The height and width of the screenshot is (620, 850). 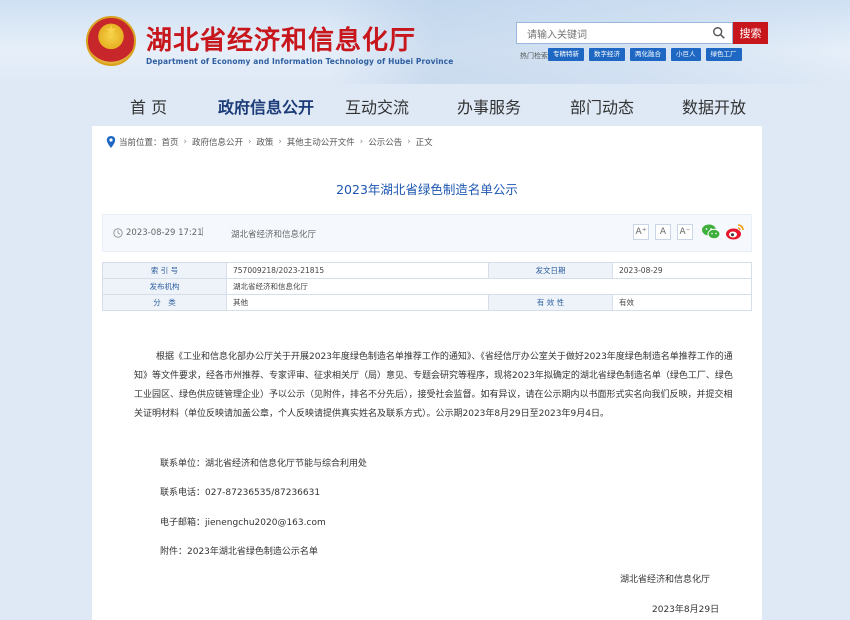 I want to click on search-input, so click(x=612, y=35).